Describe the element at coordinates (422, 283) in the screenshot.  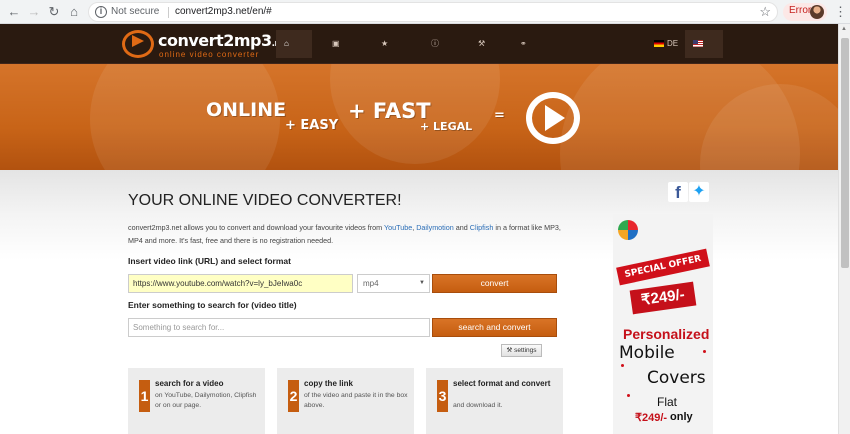
I see `chevron-down-icon: ▼` at that location.